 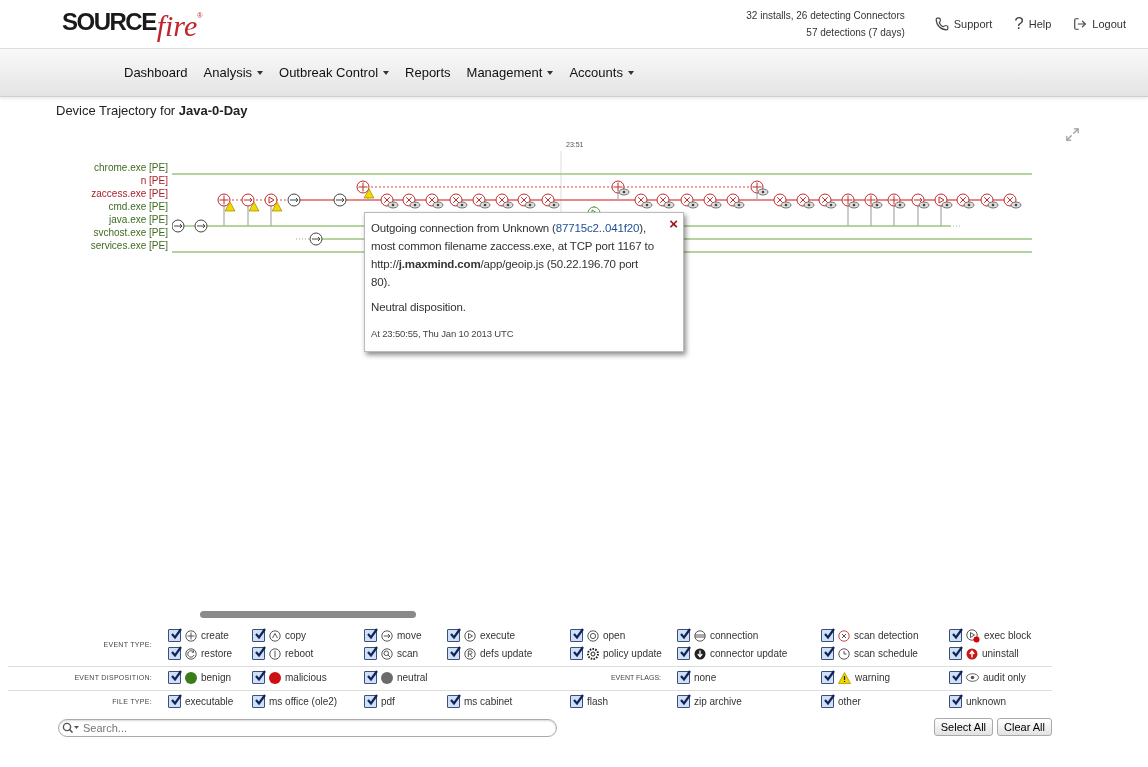 I want to click on equals-circle-icon, so click(x=700, y=635).